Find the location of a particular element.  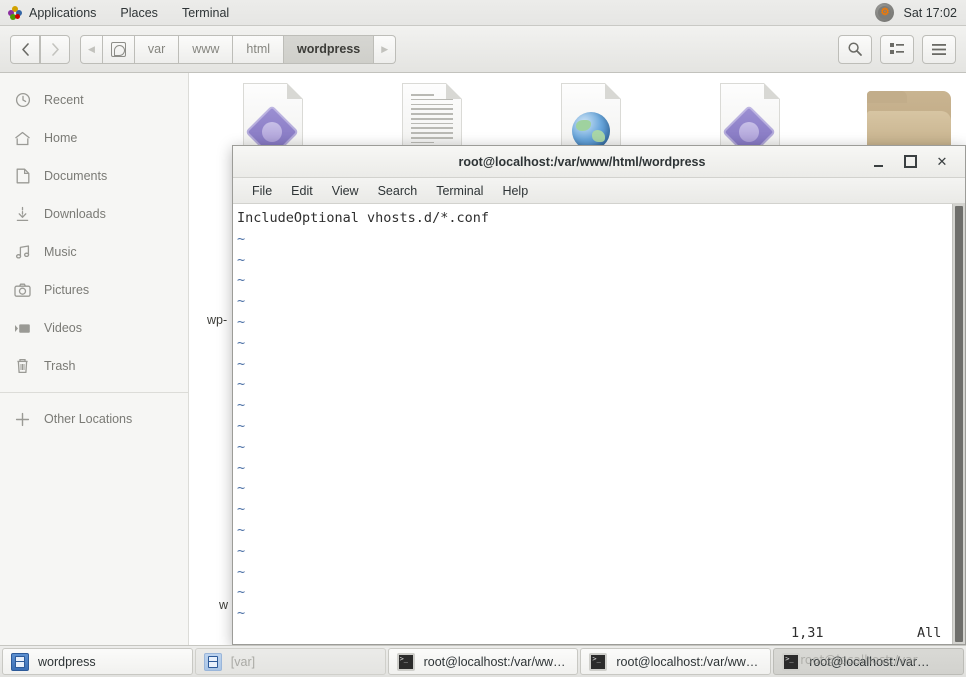

minimize-icon is located at coordinates (878, 162).